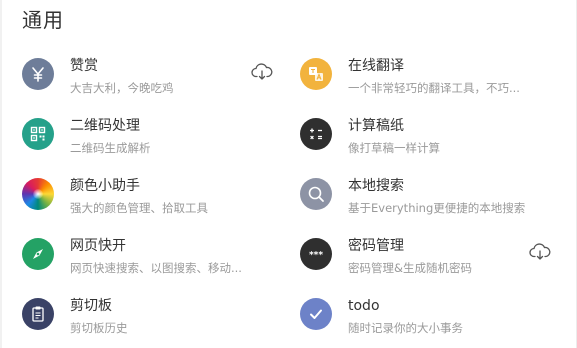  I want to click on plugin-name: 颜色小助手, so click(105, 186).